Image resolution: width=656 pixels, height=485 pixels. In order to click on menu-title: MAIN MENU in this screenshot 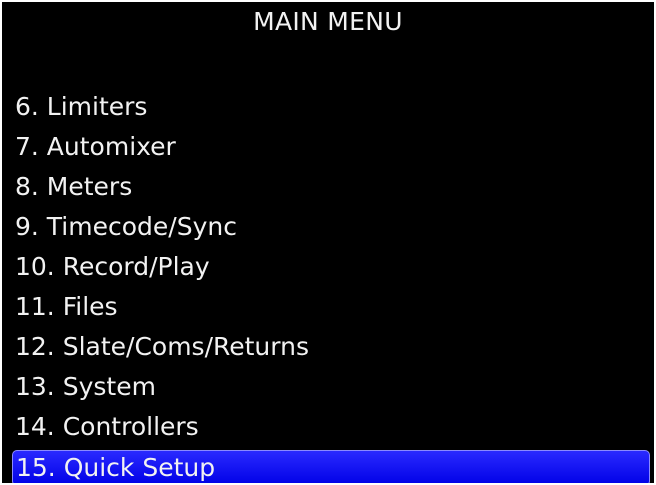, I will do `click(328, 21)`.